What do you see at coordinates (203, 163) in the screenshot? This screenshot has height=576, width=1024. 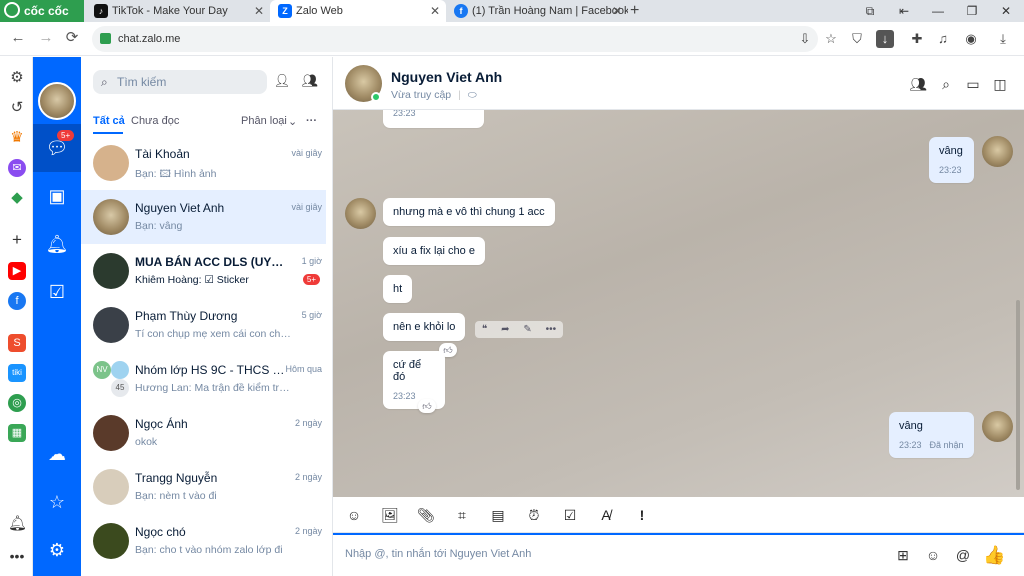 I see `conversation-item: Tài Khoản Bạn: 🖾 Hình ảnh vài giây` at bounding box center [203, 163].